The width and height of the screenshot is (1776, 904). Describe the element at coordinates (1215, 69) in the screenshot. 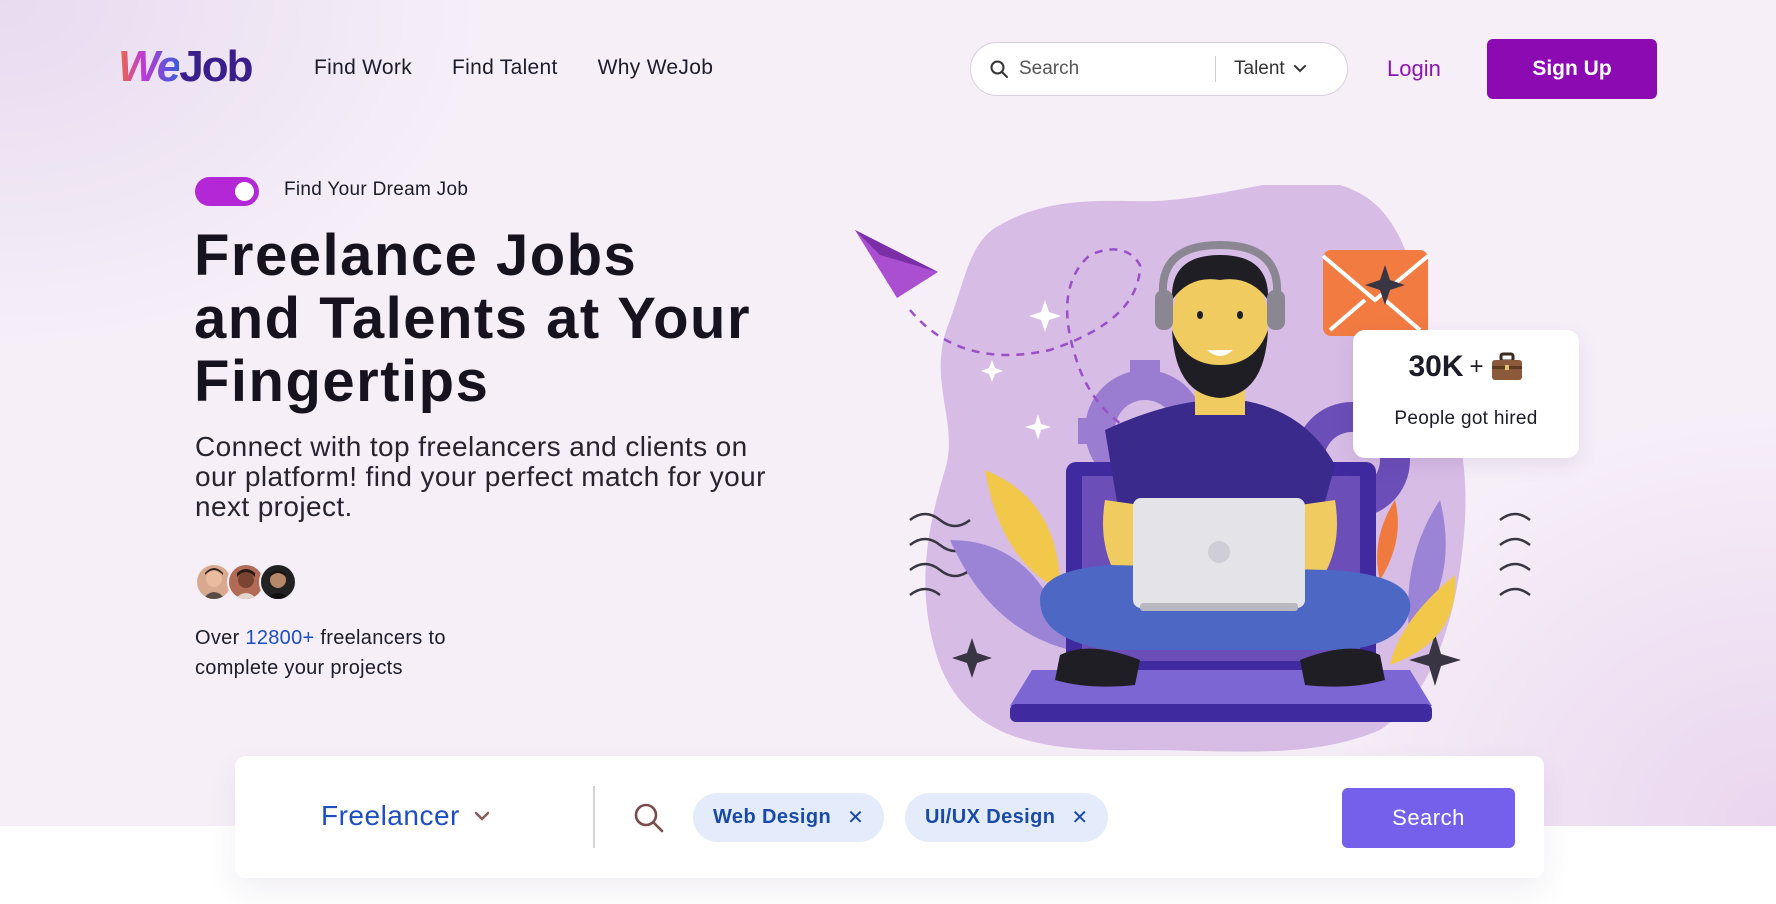

I see `search-divider` at that location.